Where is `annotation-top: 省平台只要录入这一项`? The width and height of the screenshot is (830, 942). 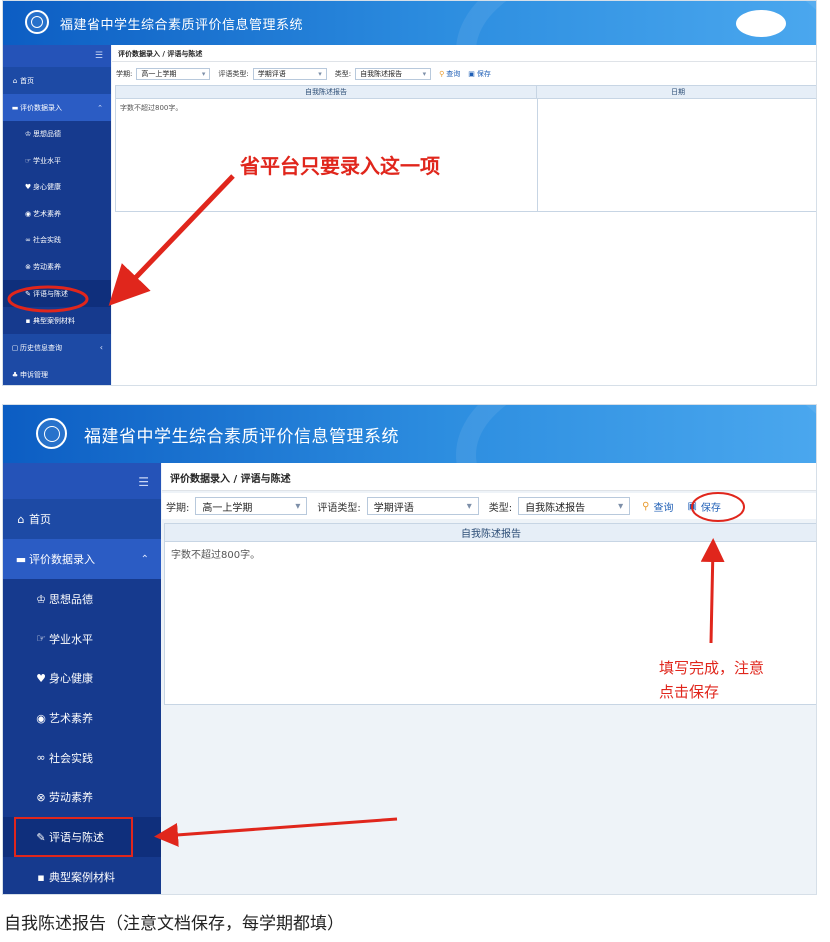
annotation-top: 省平台只要录入这一项 is located at coordinates (340, 166).